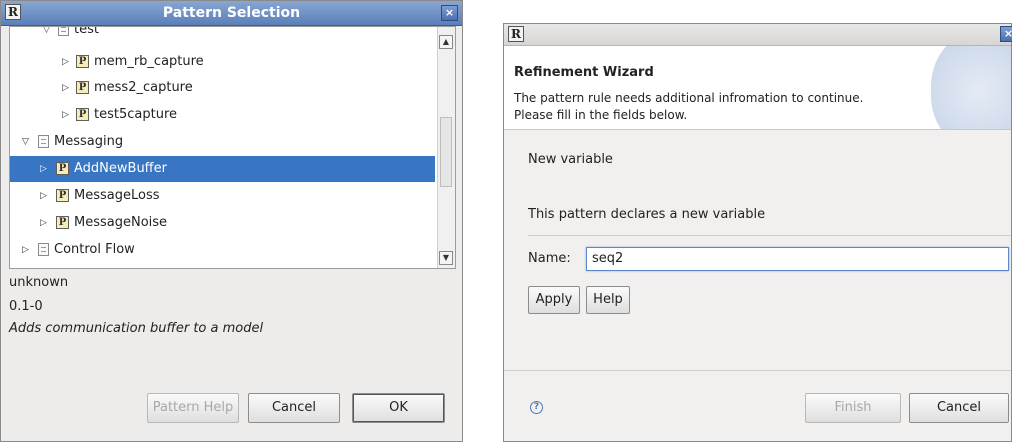 The height and width of the screenshot is (442, 1012). Describe the element at coordinates (536, 407) in the screenshot. I see `help-icon: ?` at that location.